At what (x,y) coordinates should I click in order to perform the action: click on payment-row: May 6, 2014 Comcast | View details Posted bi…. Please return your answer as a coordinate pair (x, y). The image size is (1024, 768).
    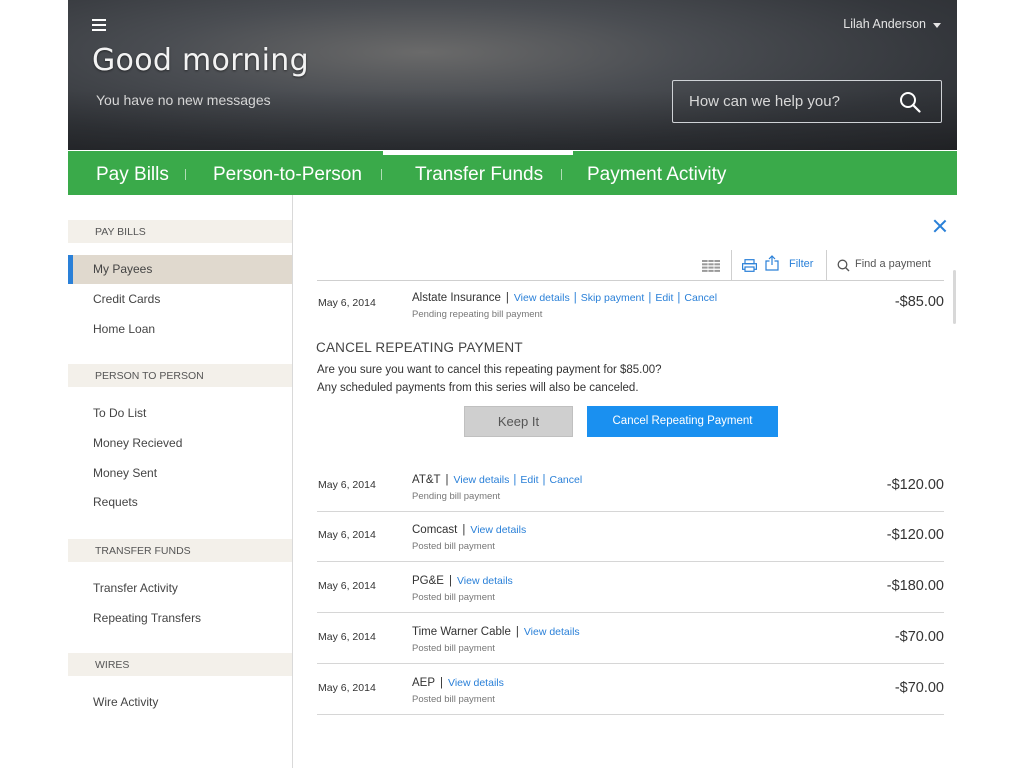
    Looking at the image, I should click on (630, 536).